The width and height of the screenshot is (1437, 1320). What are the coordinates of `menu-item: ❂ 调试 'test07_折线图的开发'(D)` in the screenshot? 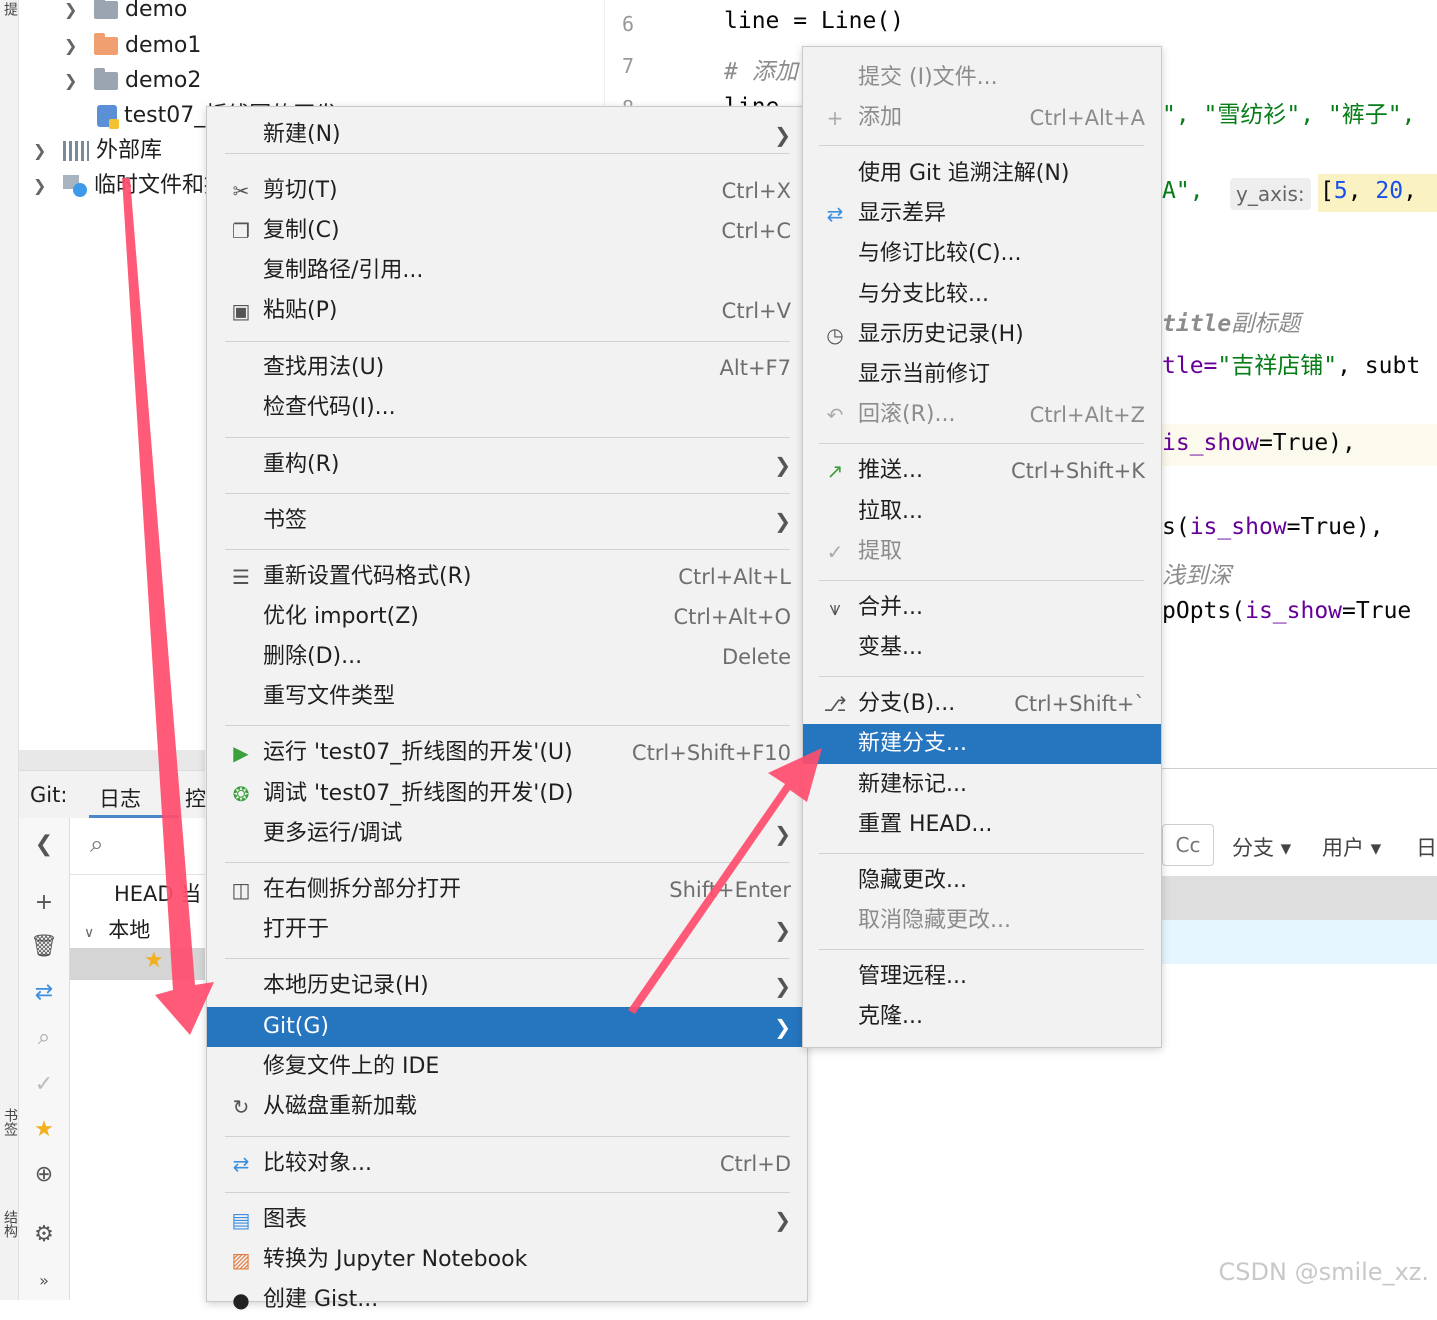 It's located at (507, 794).